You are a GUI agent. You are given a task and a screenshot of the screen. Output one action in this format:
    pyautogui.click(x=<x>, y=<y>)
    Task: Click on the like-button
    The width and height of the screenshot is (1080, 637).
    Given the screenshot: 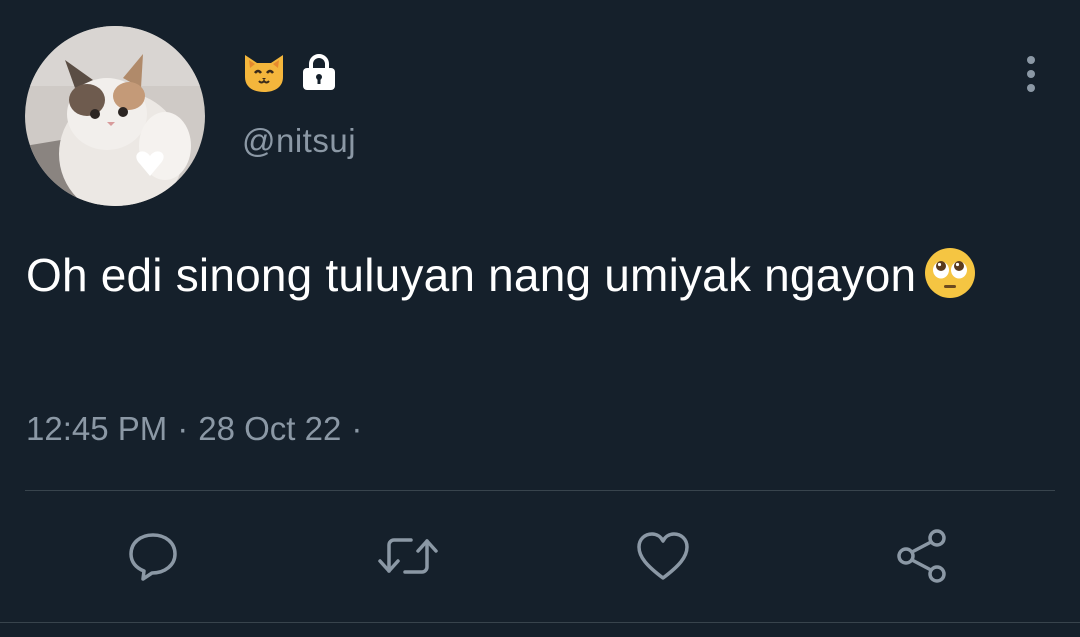 What is the action you would take?
    pyautogui.click(x=663, y=558)
    